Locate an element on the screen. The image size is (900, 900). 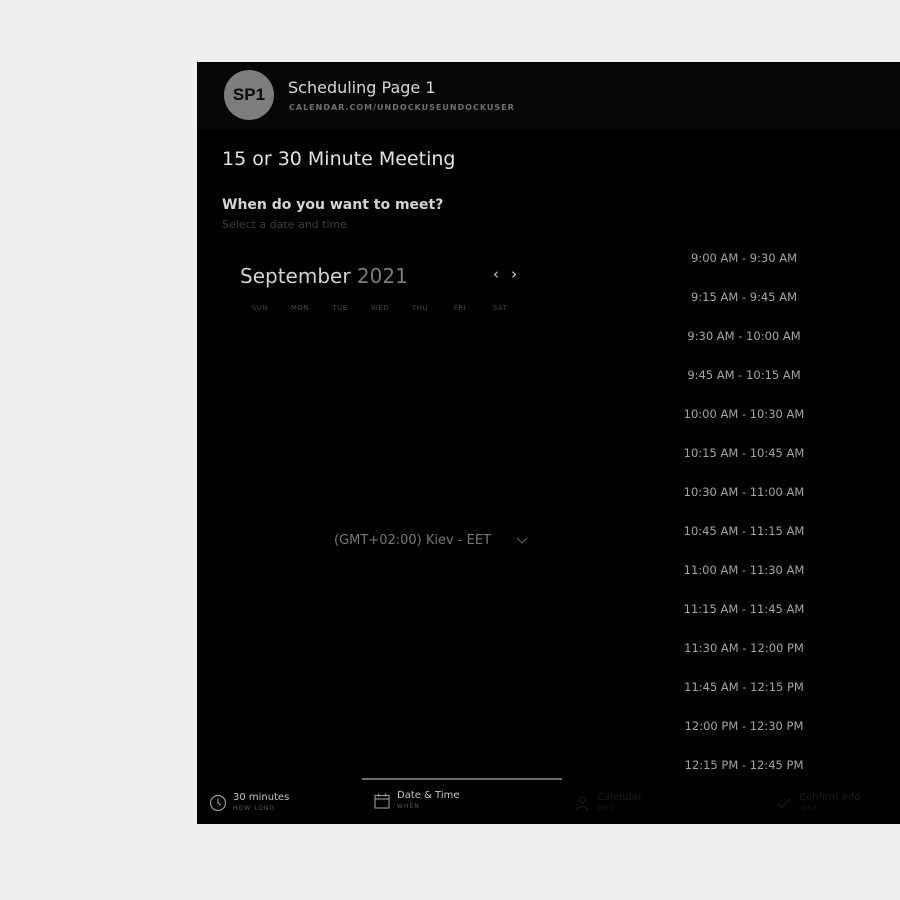
step-label: Calendar is located at coordinates (619, 797).